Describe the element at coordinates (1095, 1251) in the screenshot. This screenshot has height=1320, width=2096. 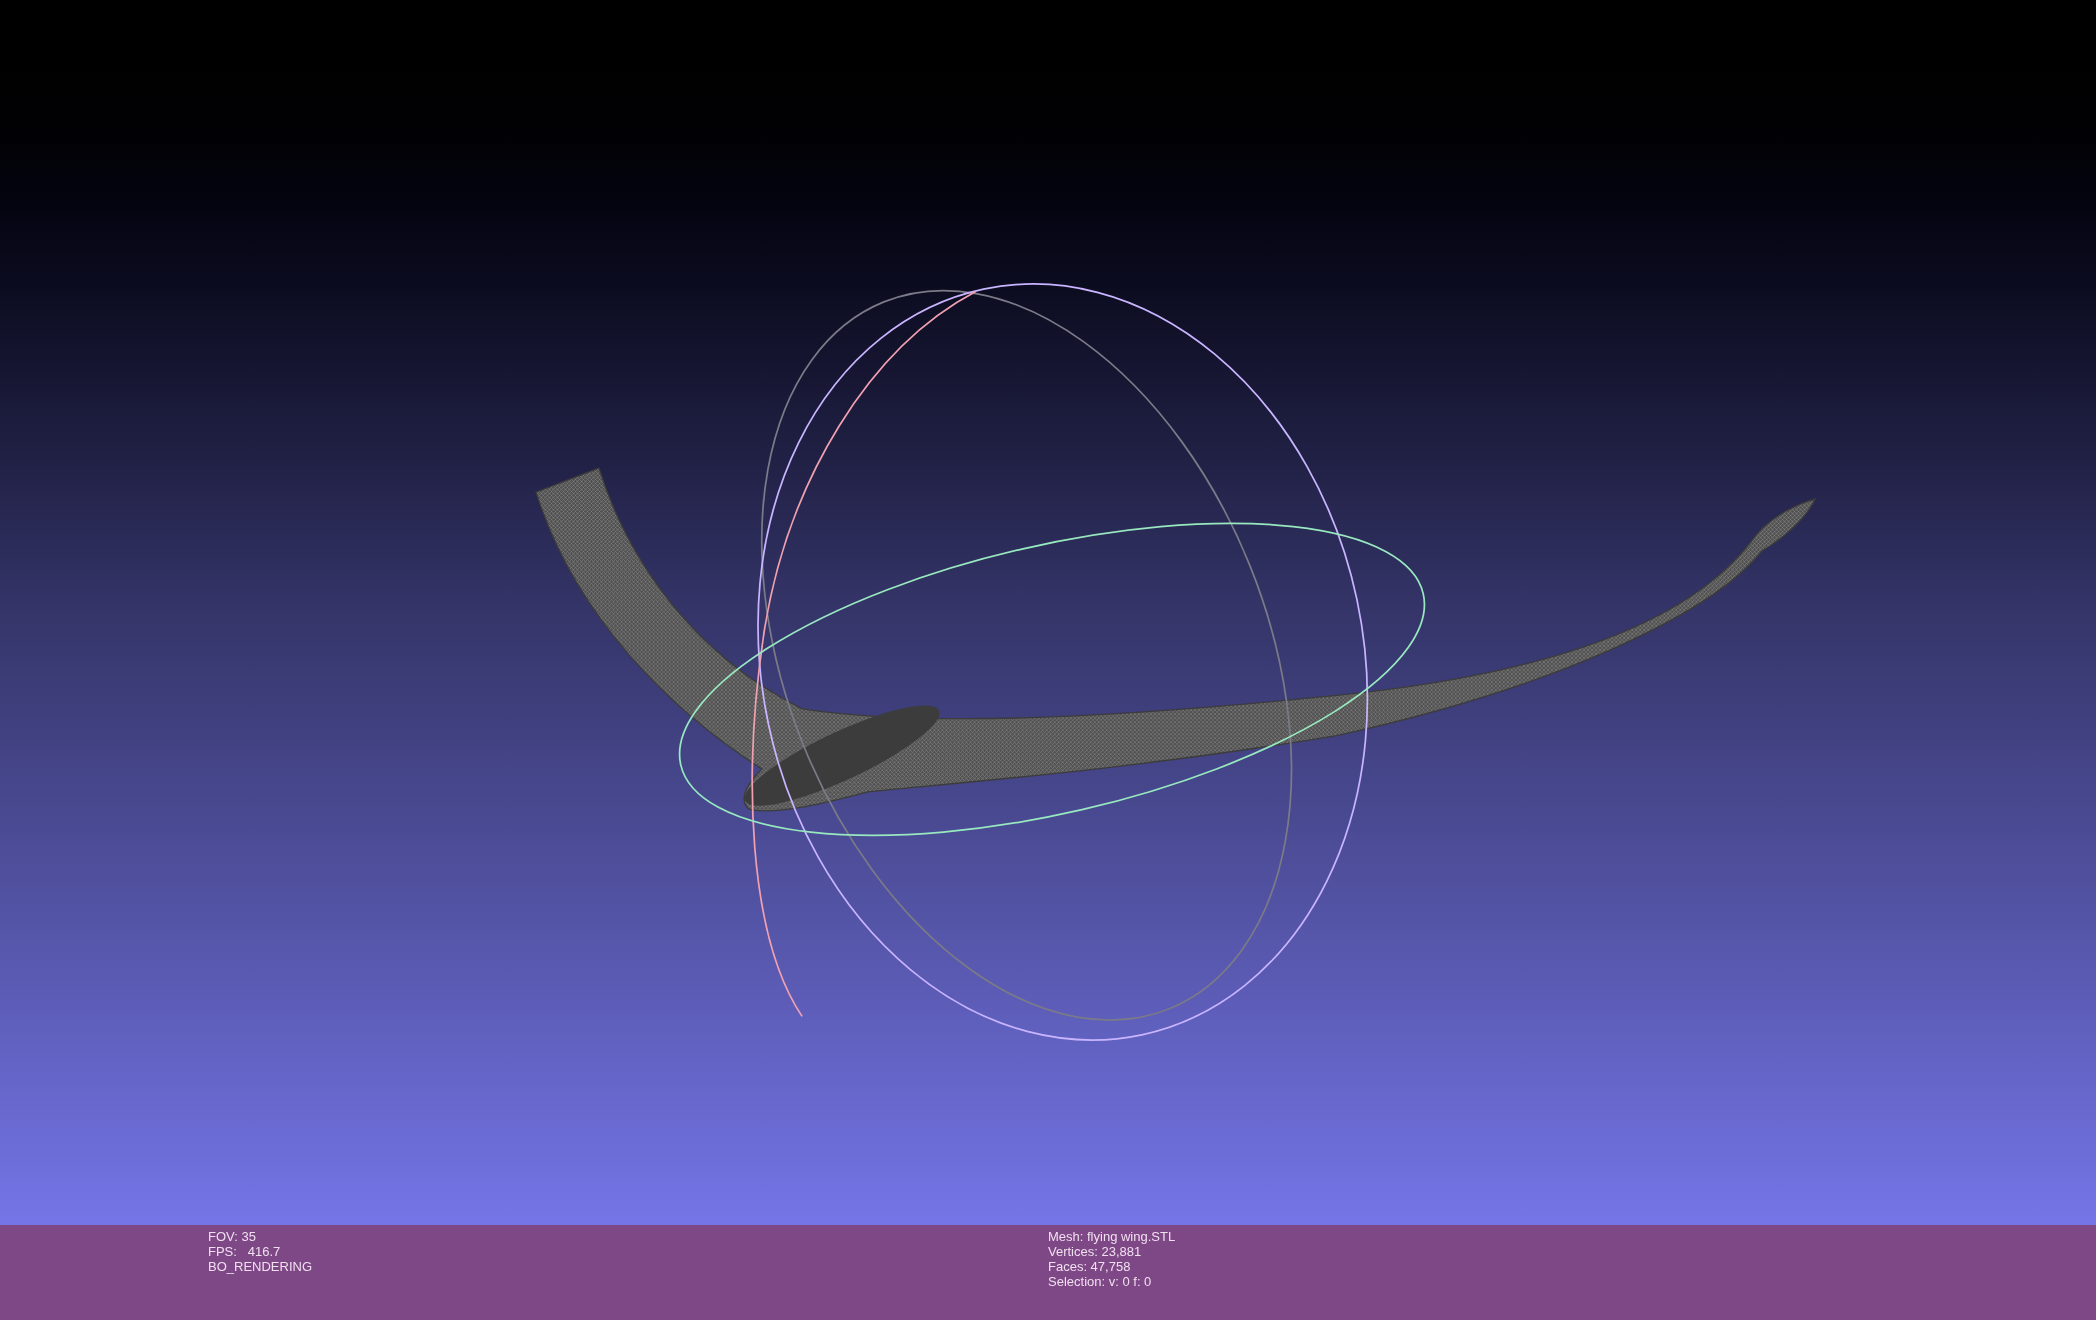
I see `info-text: Vertices: 23,881` at that location.